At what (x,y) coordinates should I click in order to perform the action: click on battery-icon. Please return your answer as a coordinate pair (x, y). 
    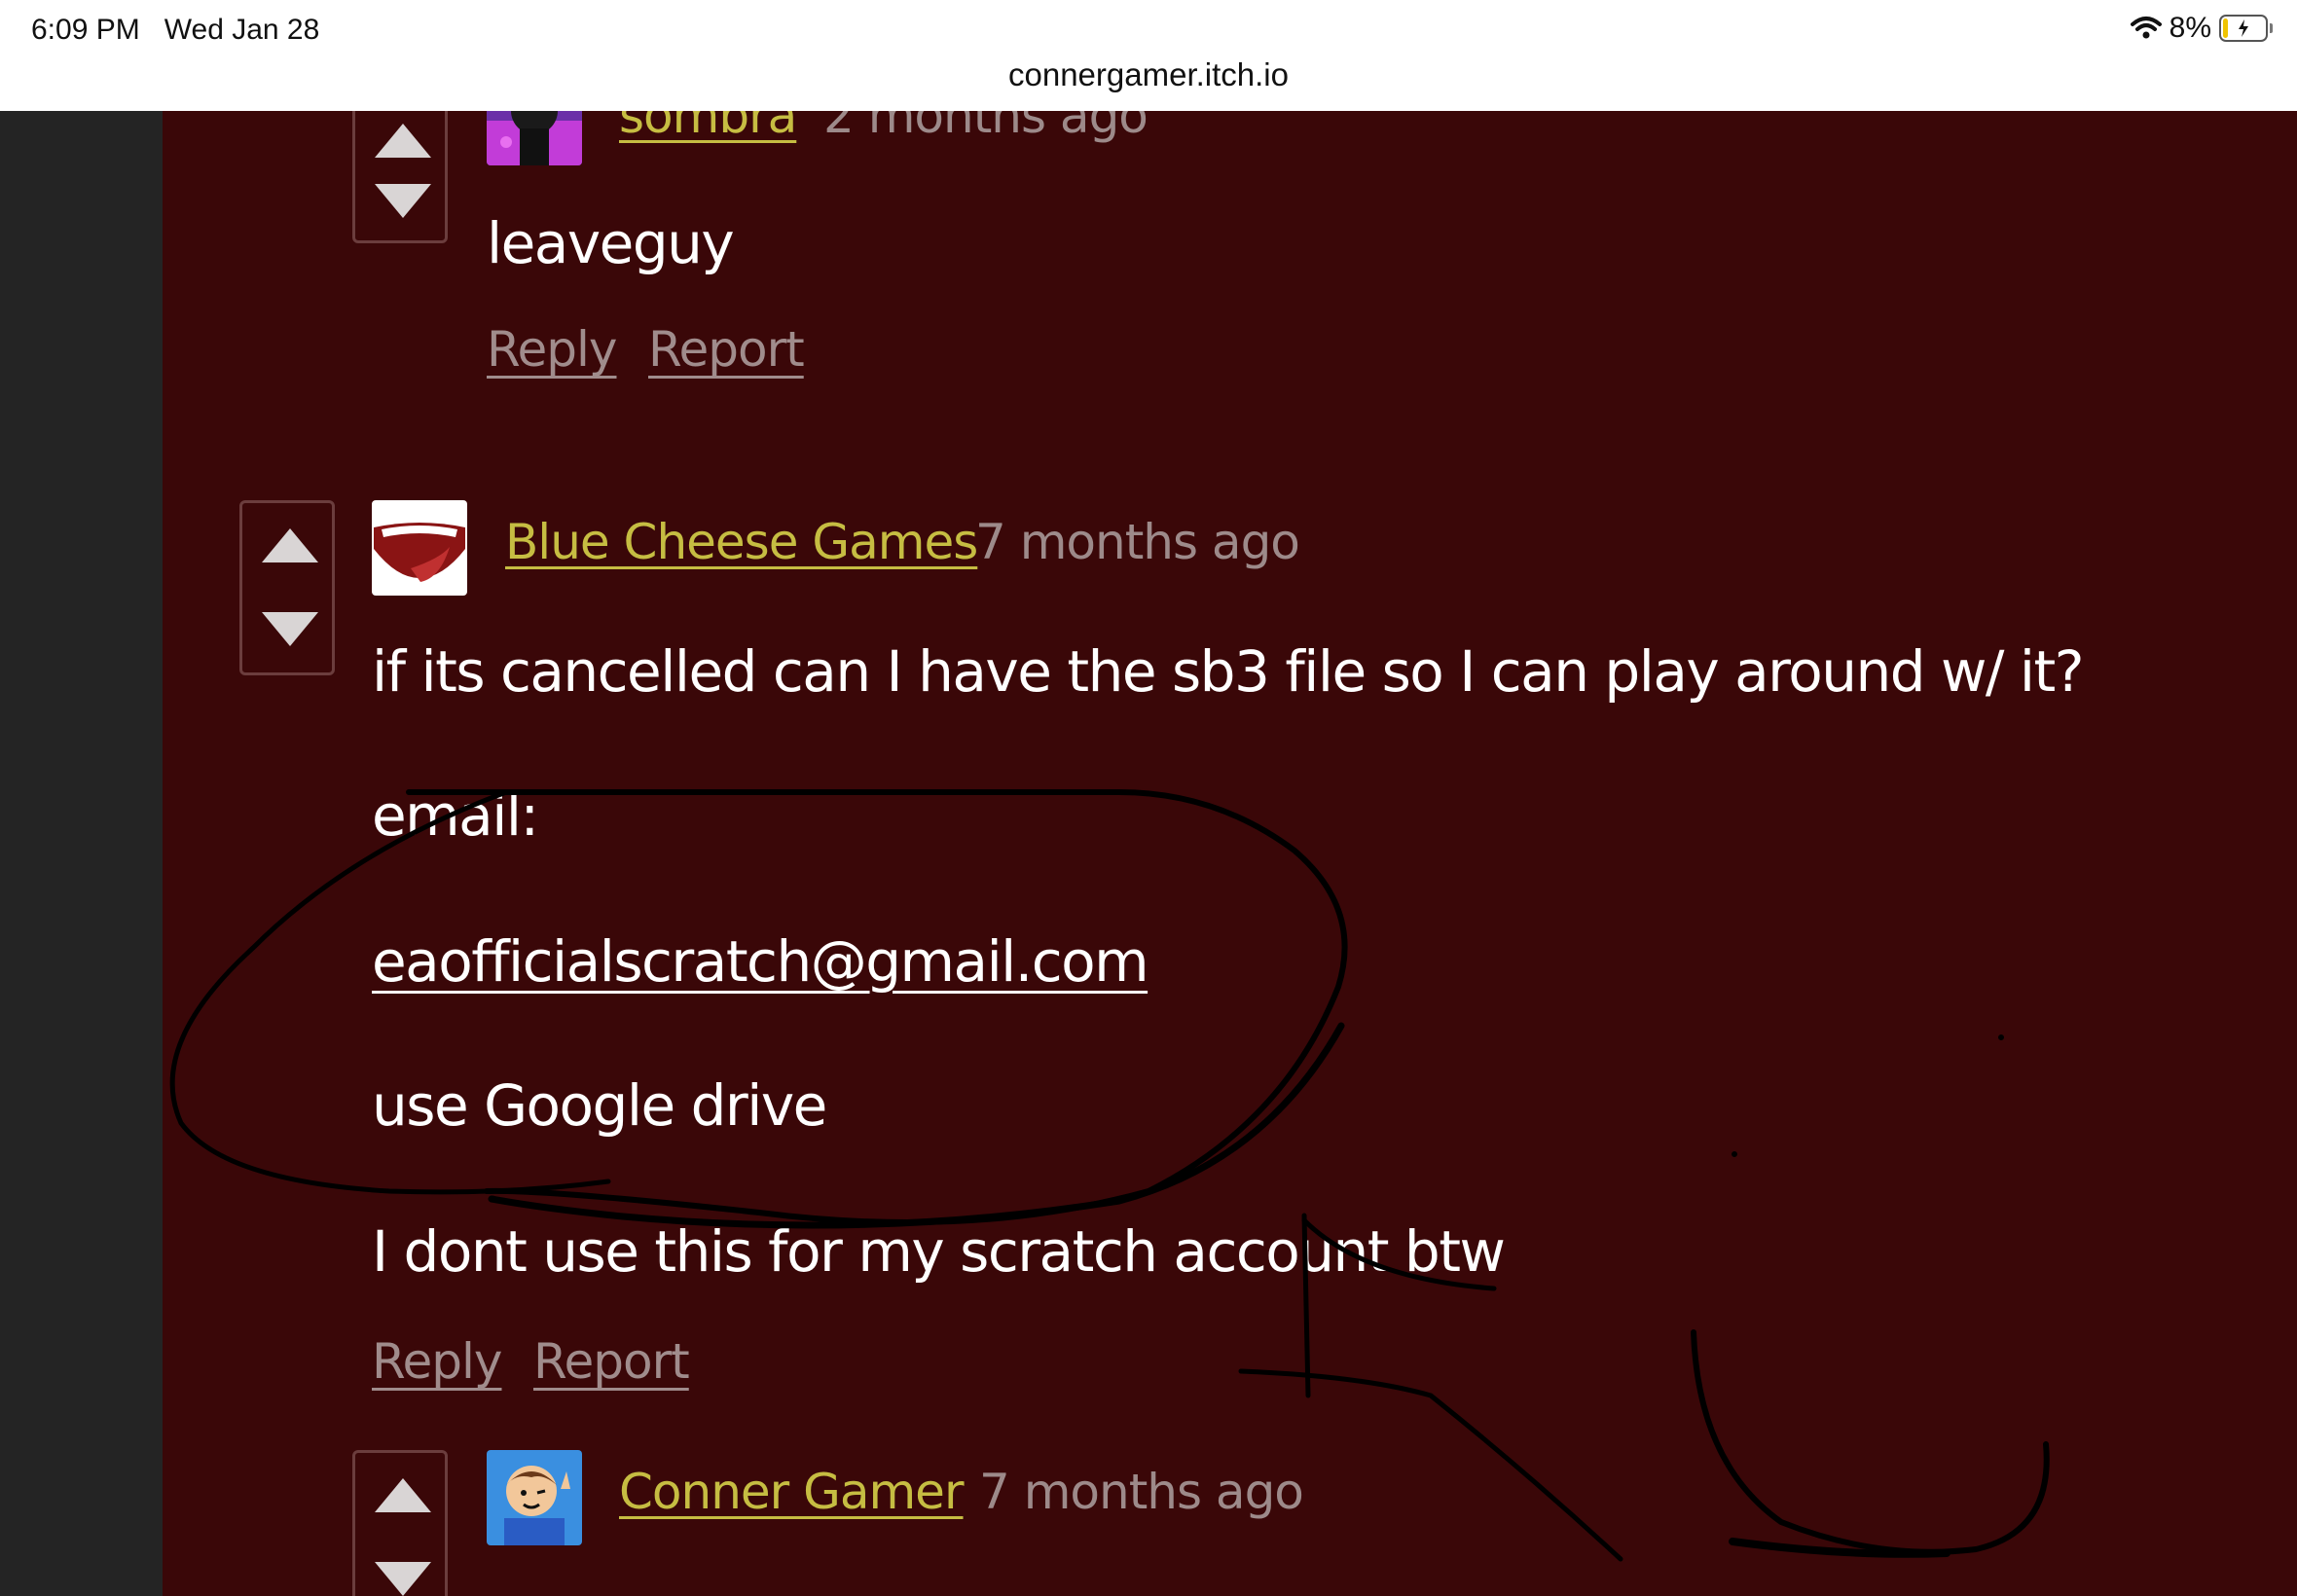
    Looking at the image, I should click on (2246, 28).